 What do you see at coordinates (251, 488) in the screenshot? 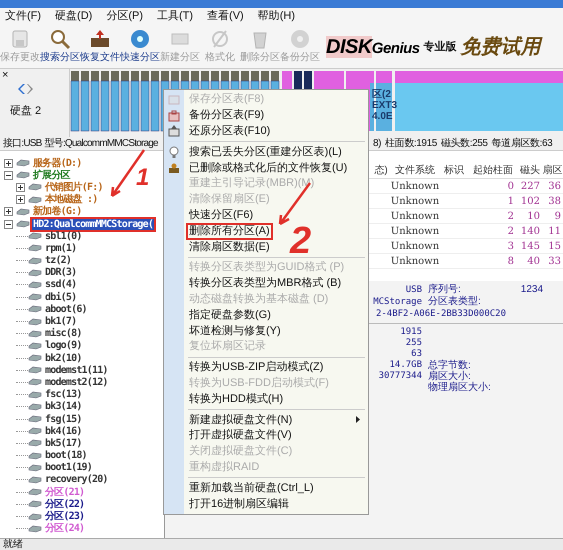
I see `menu-item: 重新加载当前硬盘(Ctrl_L)` at bounding box center [251, 488].